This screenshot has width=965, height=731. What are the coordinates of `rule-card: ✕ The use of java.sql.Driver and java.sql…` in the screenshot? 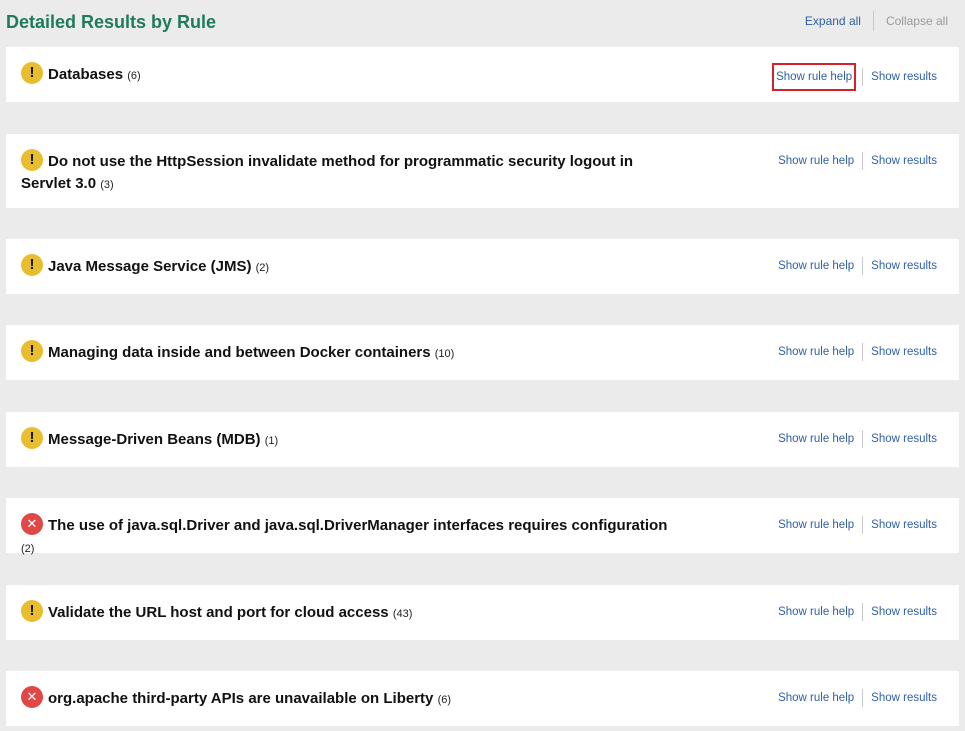 It's located at (482, 526).